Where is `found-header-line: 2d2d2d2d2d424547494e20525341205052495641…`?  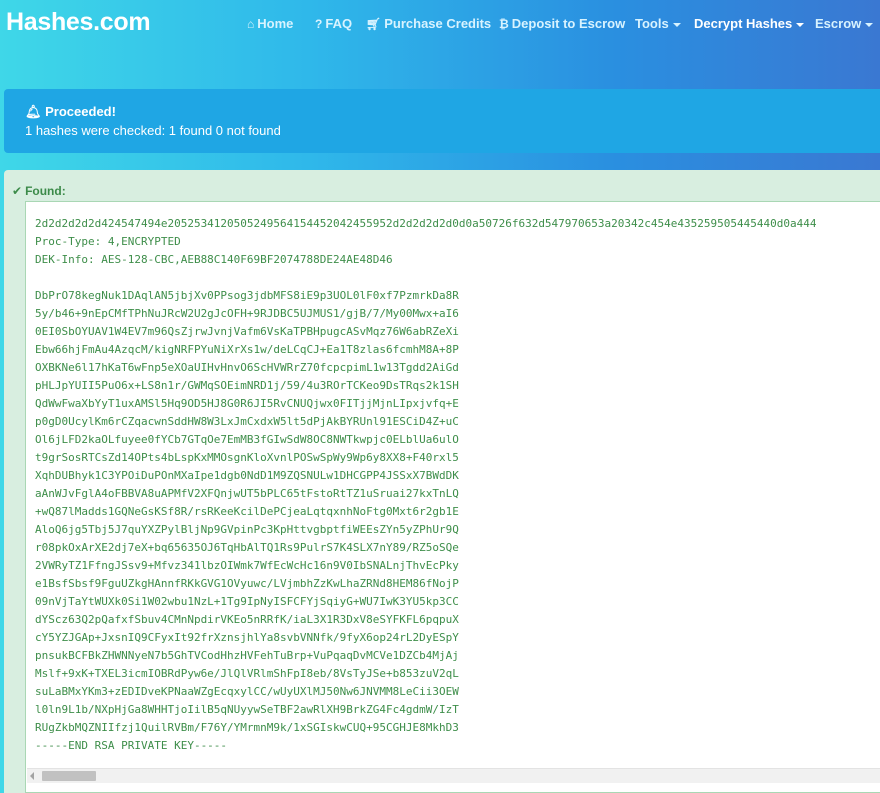 found-header-line: 2d2d2d2d2d424547494e20525341205052495641… is located at coordinates (426, 223).